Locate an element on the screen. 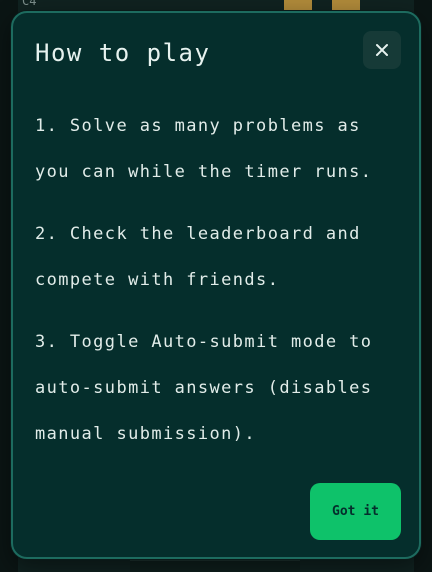  got-it-button: Got it is located at coordinates (355, 511).